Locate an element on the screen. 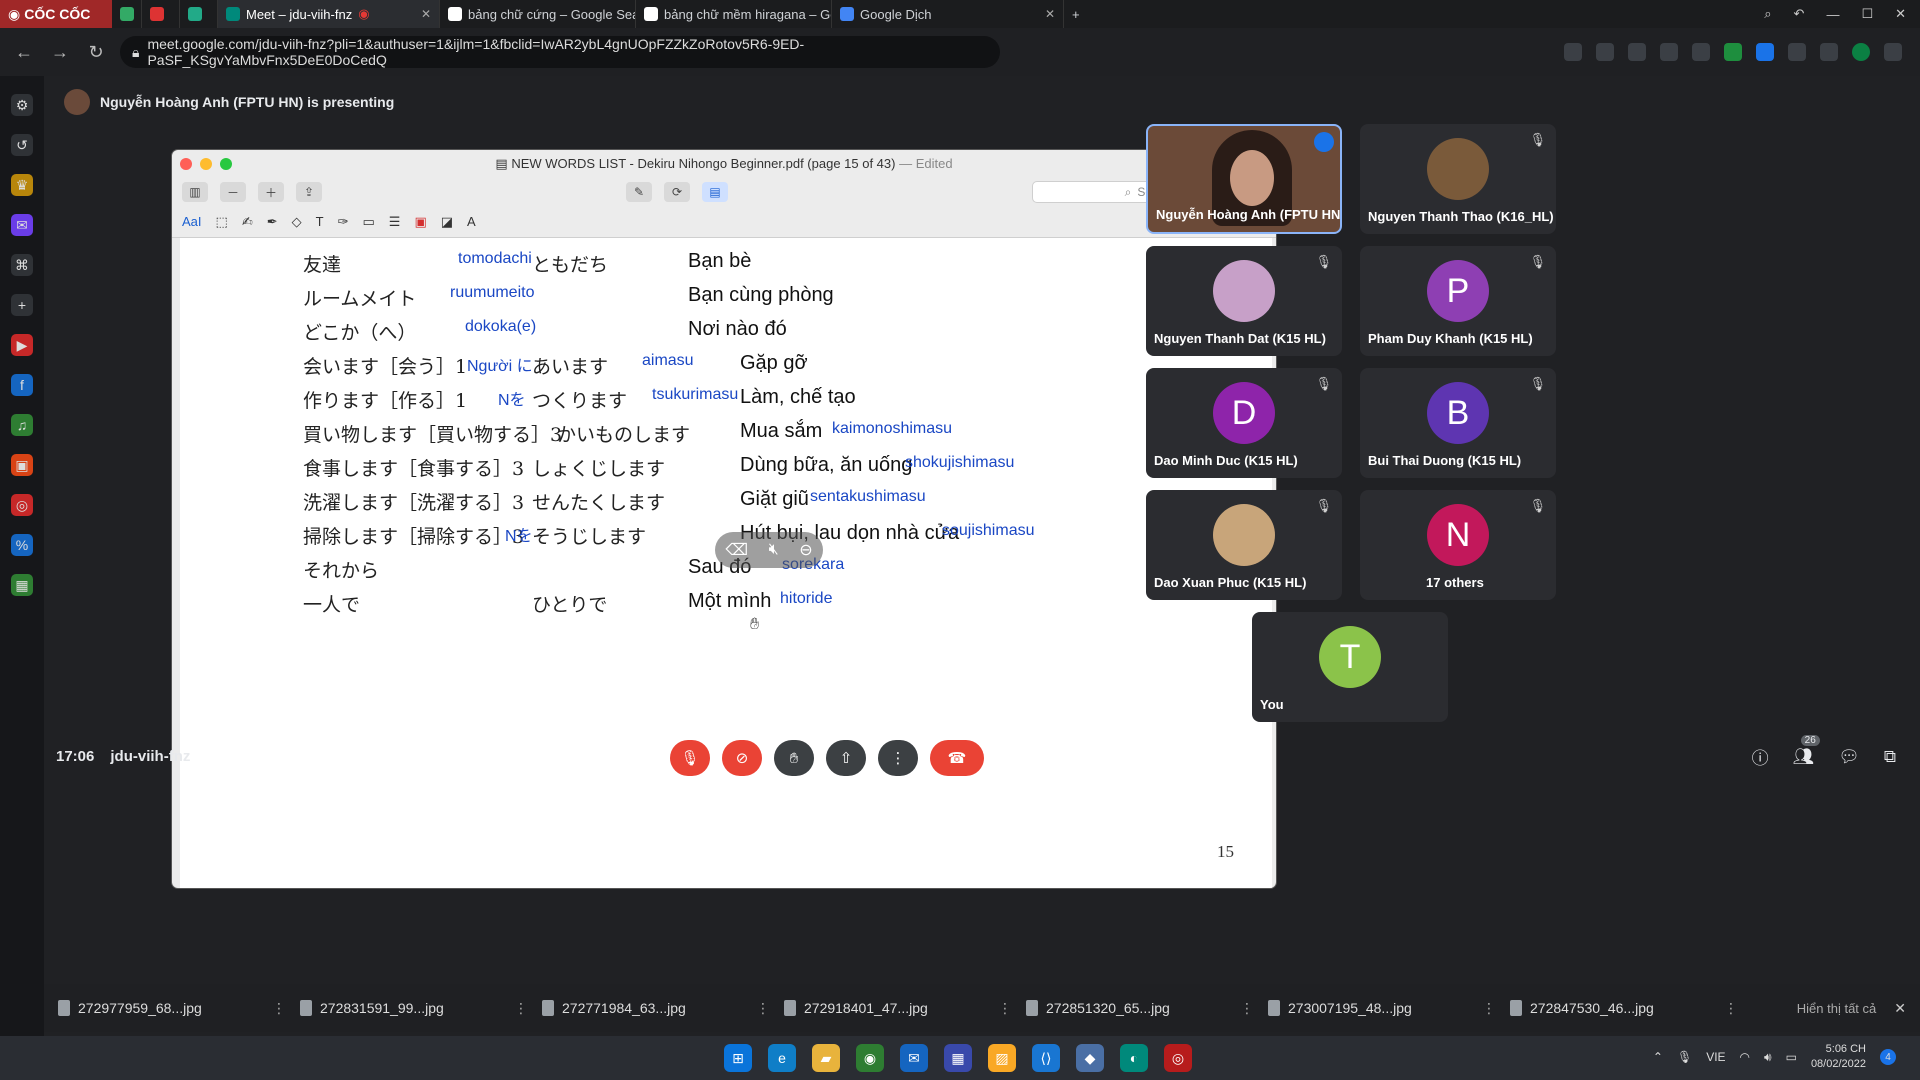  windows-start-icon: ⊞ is located at coordinates (738, 1058).